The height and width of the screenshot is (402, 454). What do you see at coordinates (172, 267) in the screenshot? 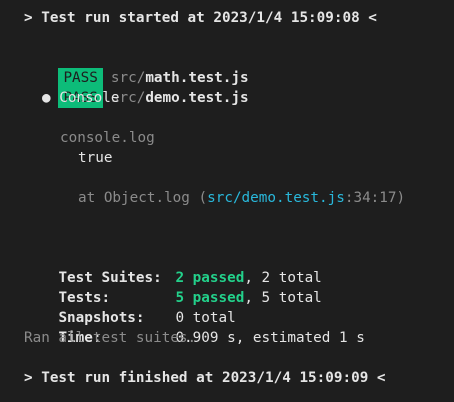
I see `summary-suites: Test Suites: 2 passed, 2 total` at bounding box center [172, 267].